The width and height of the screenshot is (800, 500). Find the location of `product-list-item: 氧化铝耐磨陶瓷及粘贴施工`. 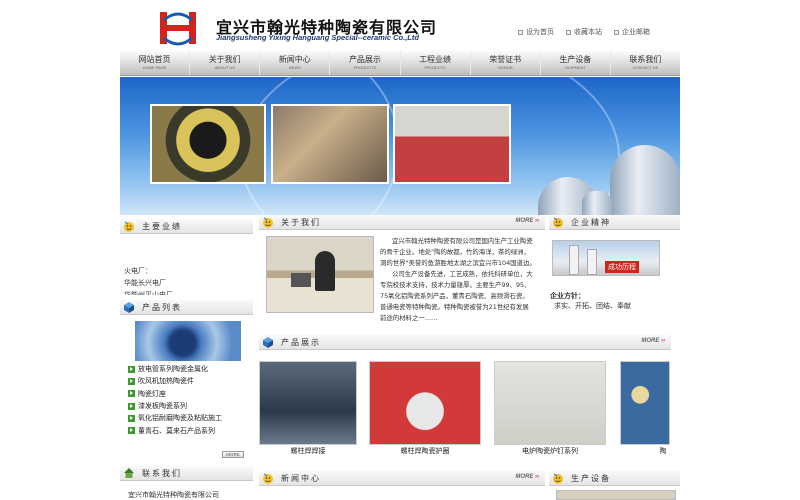

product-list-item: 氧化铝耐磨陶瓷及粘贴施工 is located at coordinates (175, 418).